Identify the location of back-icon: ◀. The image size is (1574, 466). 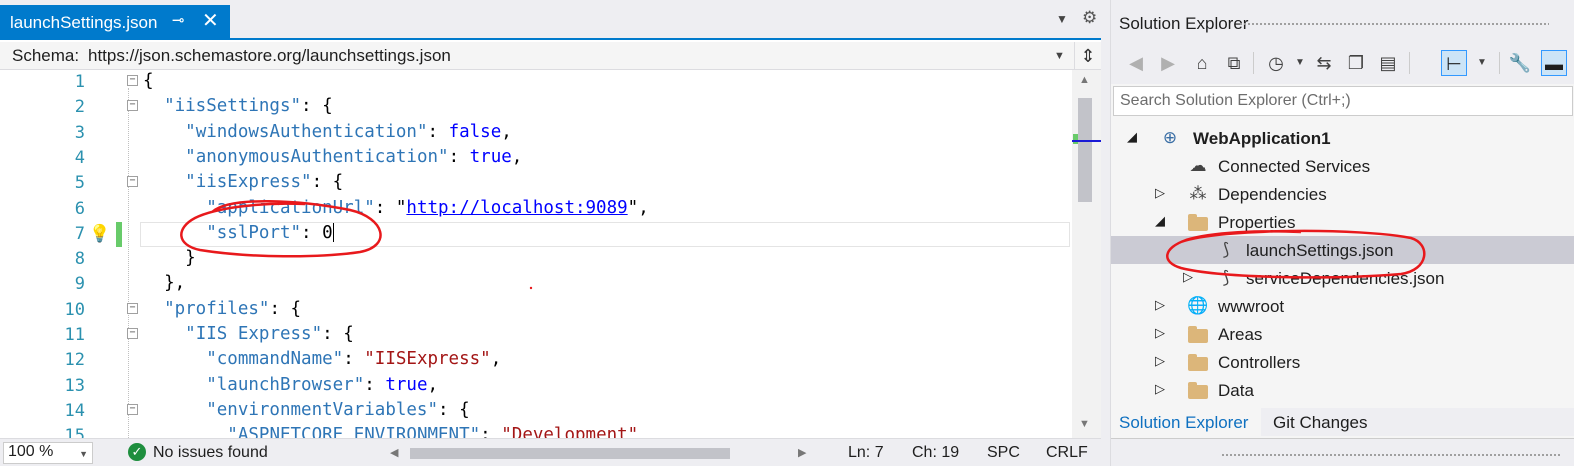
(1136, 63).